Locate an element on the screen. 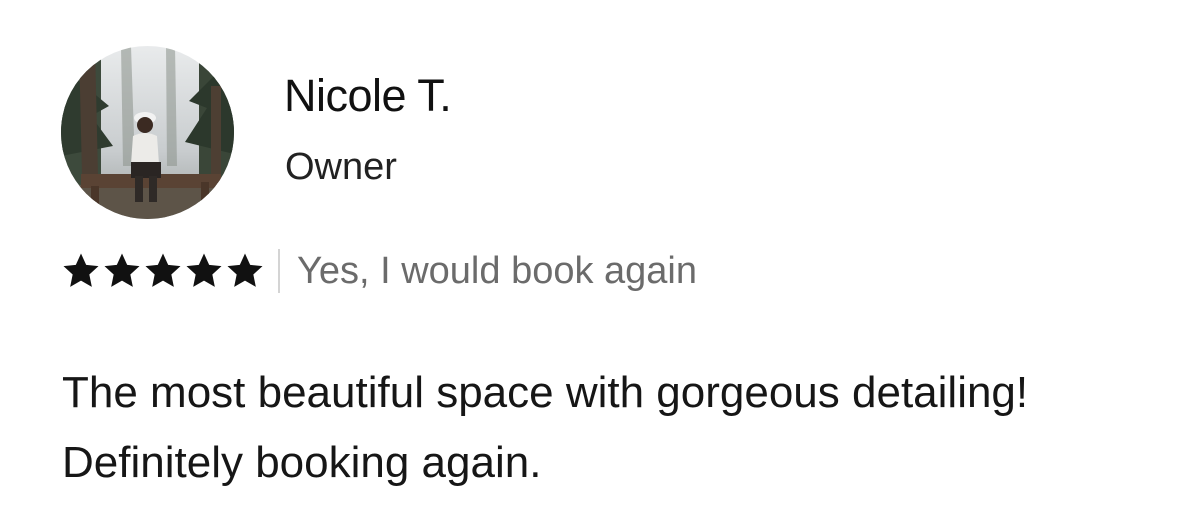 The height and width of the screenshot is (513, 1179). avatar-photo is located at coordinates (147, 132).